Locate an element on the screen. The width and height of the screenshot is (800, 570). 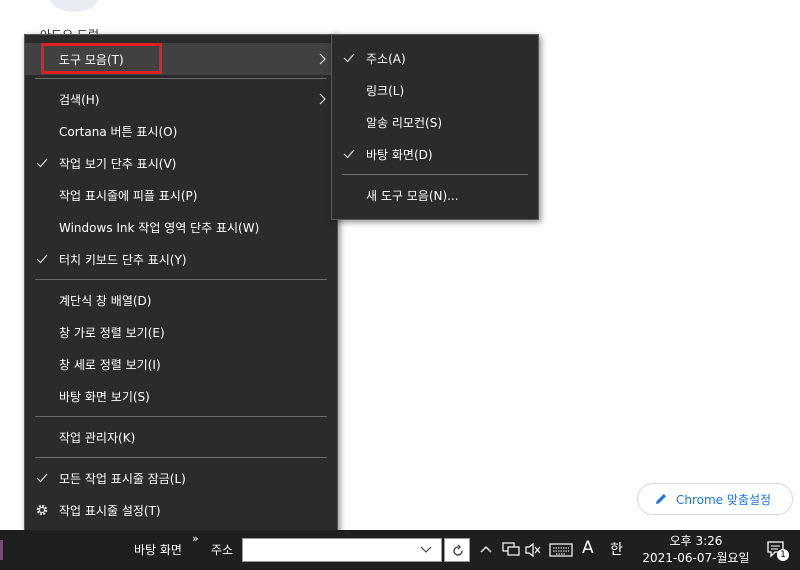
clock: 오후 3:26 2021-06-07-월요일 is located at coordinates (696, 550).